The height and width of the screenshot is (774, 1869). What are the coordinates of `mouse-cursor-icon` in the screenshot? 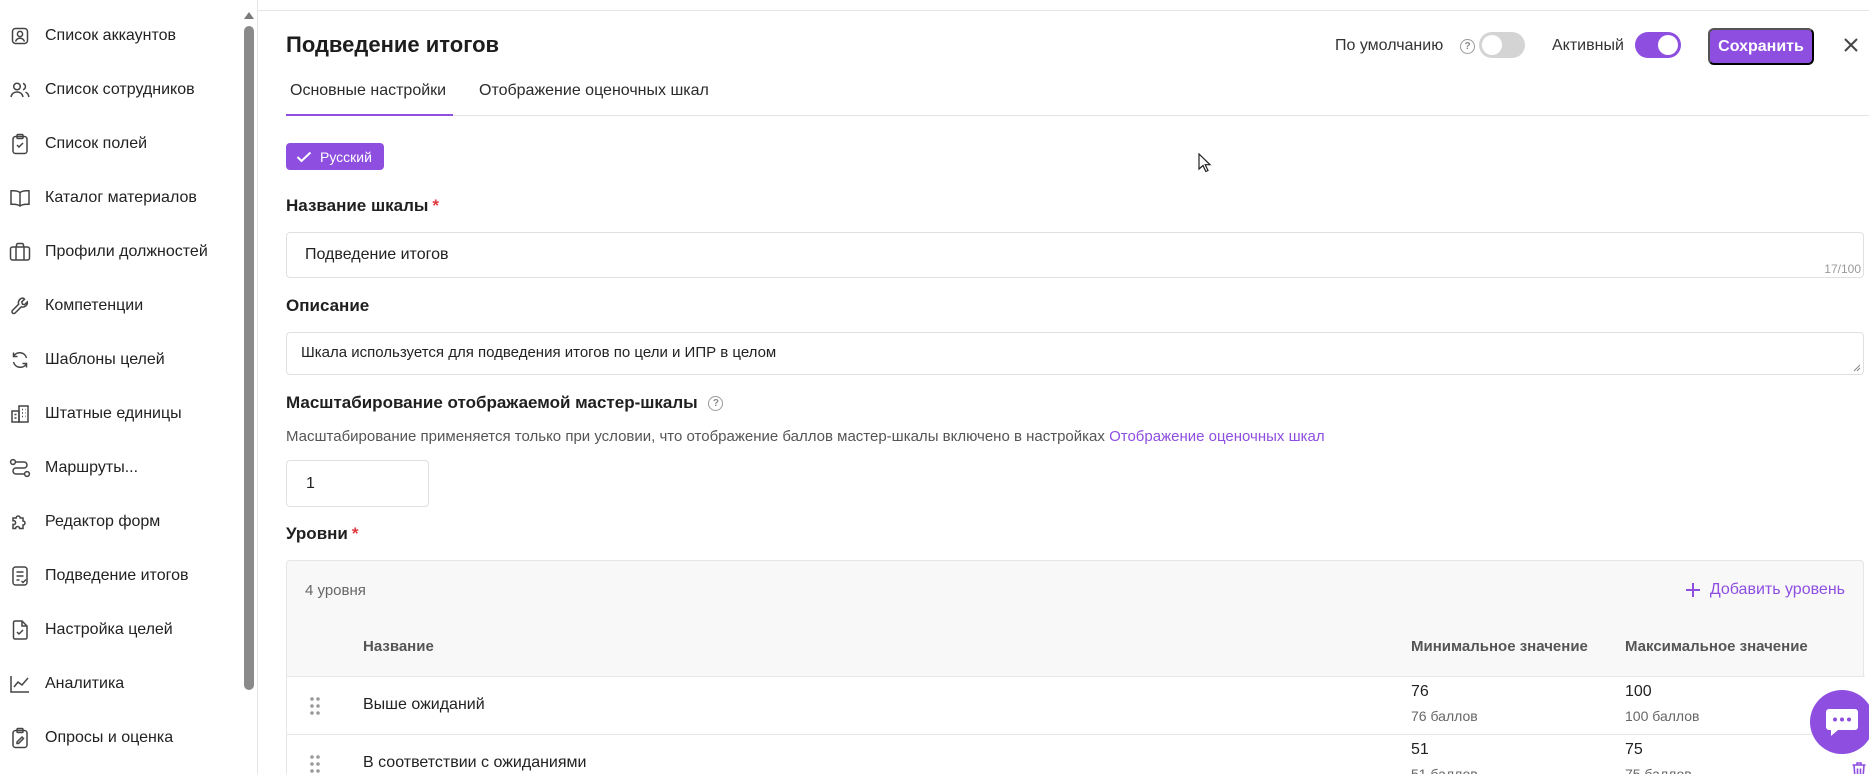 It's located at (1205, 163).